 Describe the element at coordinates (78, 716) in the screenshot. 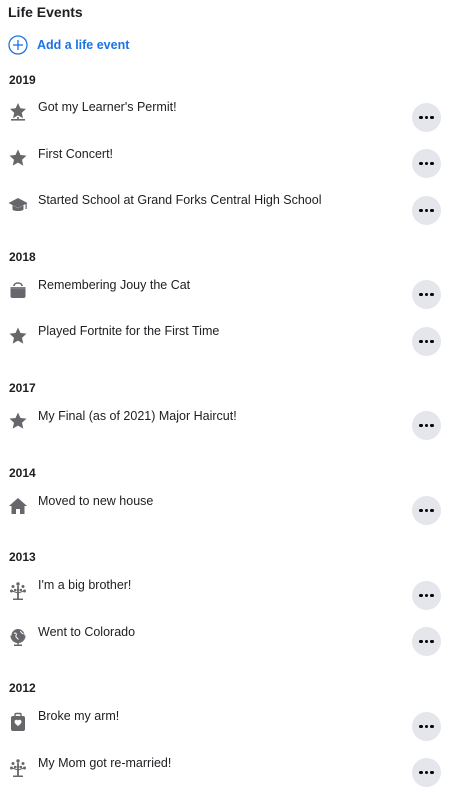

I see `life-event-label: Broke my arm!` at that location.